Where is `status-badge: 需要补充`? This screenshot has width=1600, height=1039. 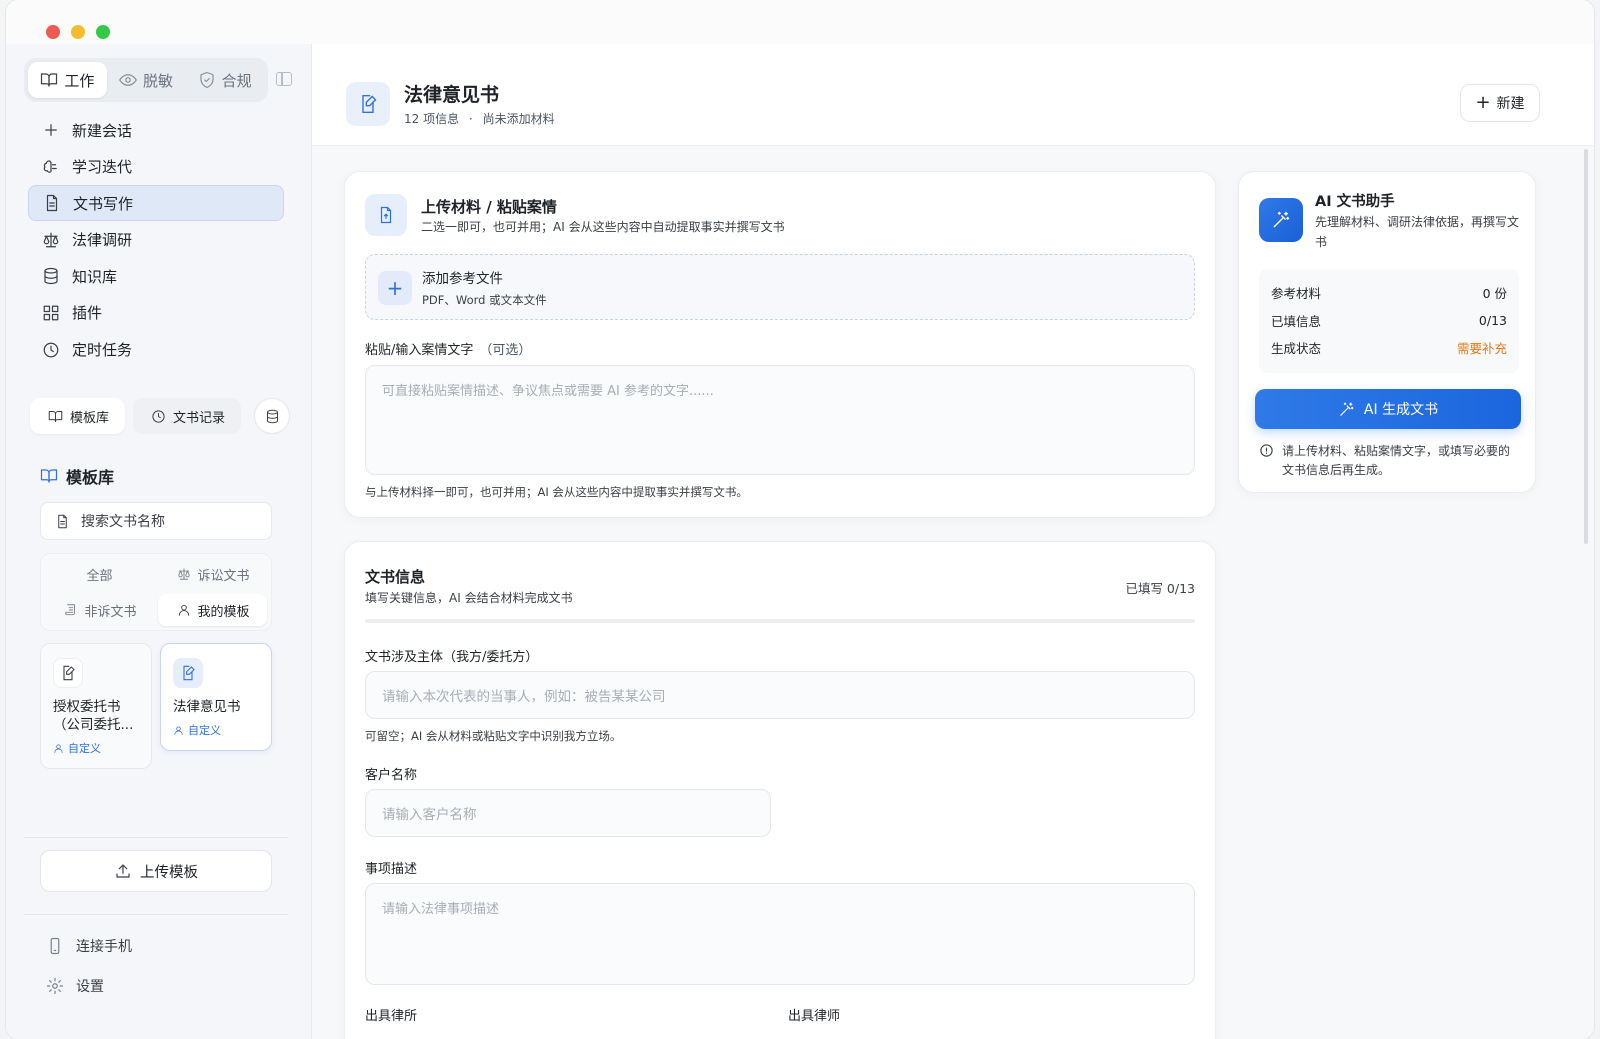
status-badge: 需要补充 is located at coordinates (1481, 349).